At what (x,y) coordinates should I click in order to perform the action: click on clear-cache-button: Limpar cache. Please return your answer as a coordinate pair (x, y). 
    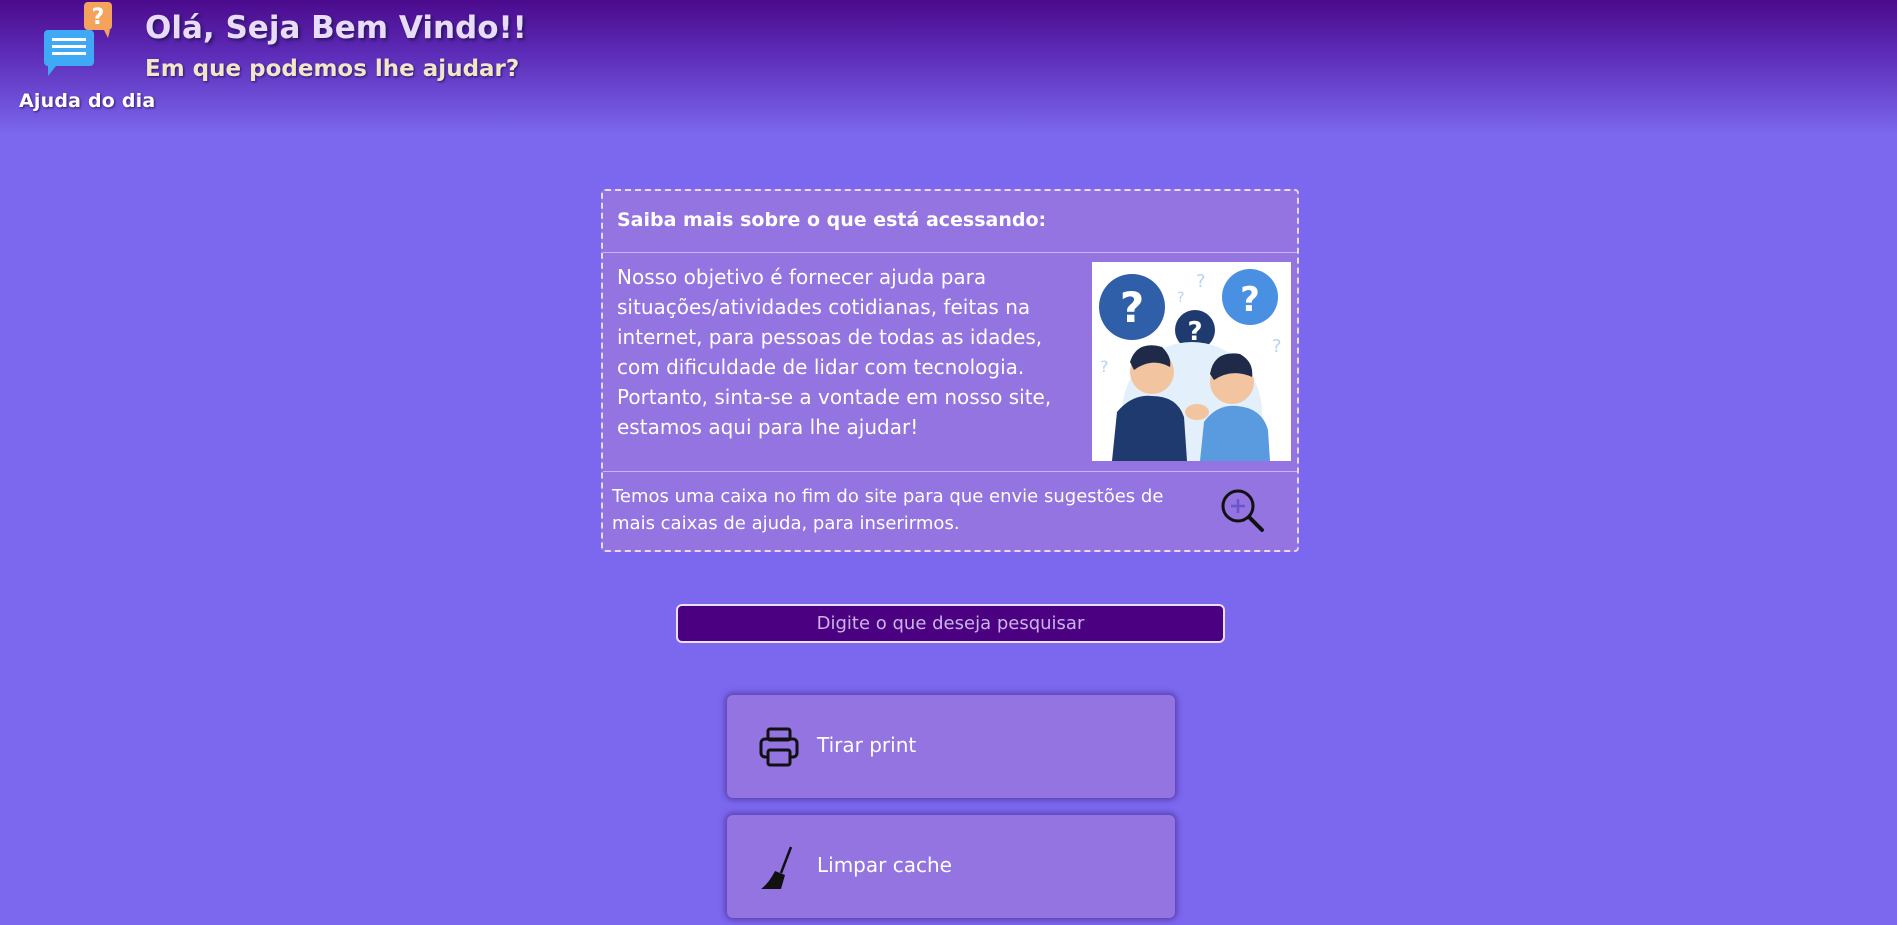
    Looking at the image, I should click on (951, 866).